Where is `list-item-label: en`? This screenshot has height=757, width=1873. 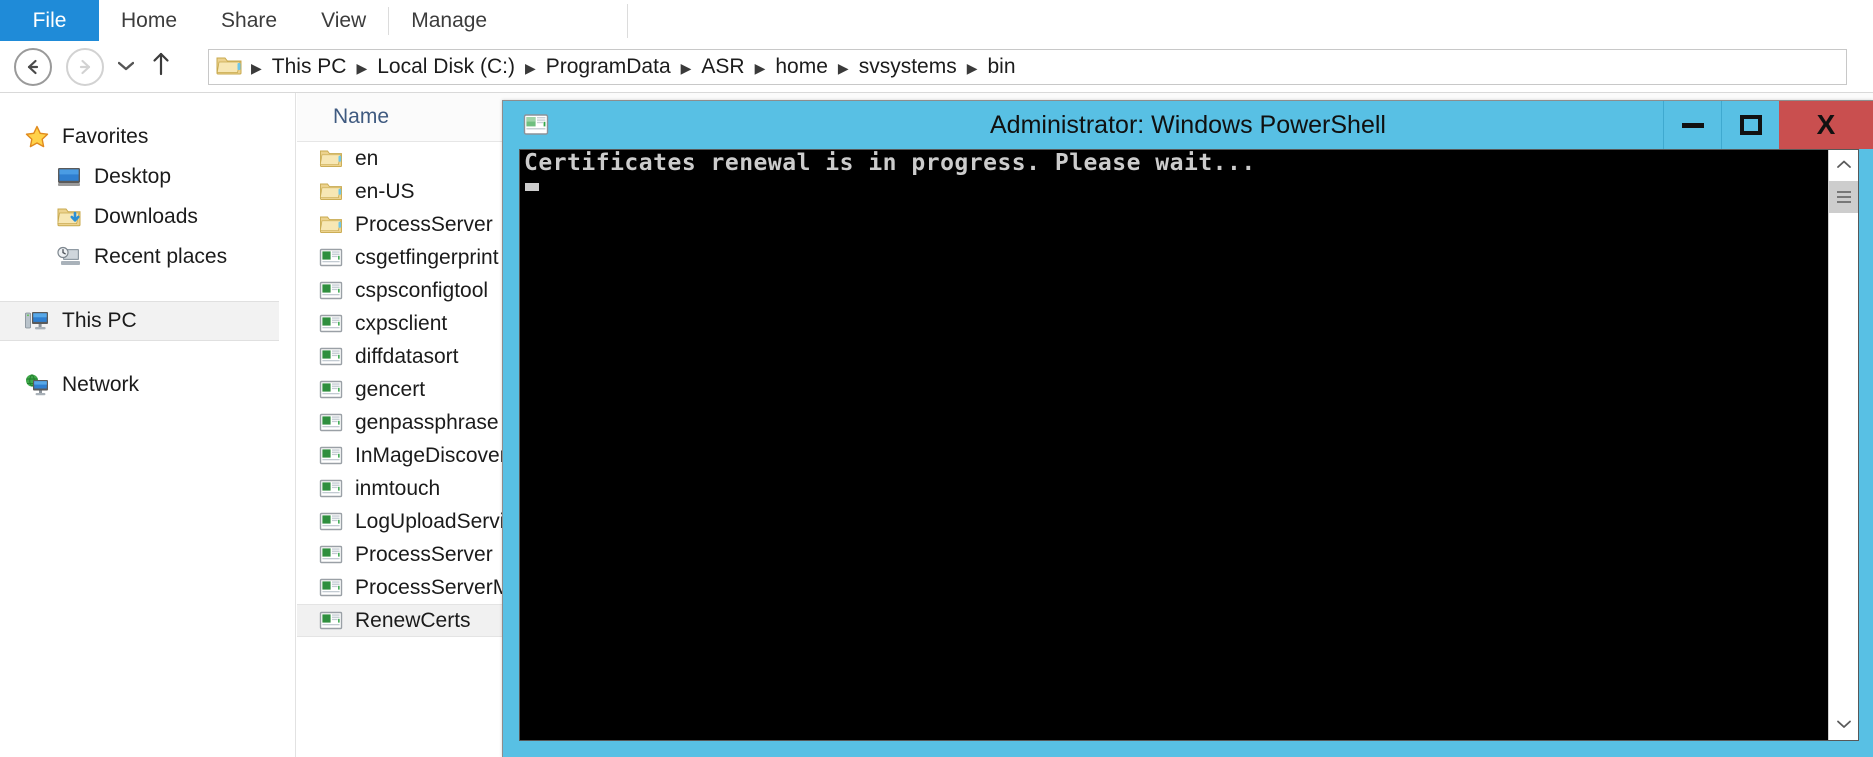 list-item-label: en is located at coordinates (367, 158).